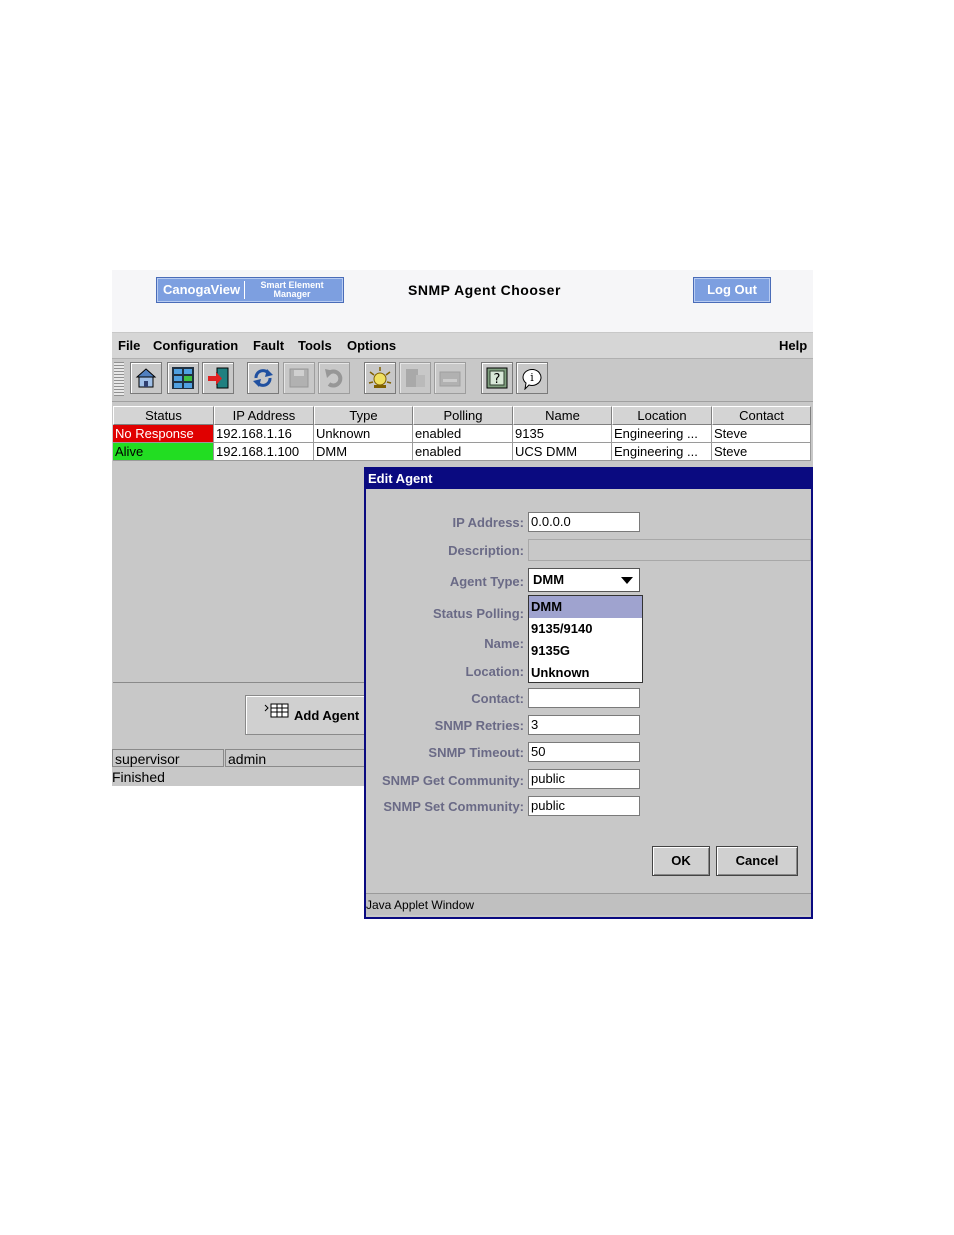  I want to click on ip-label: IP Address:, so click(488, 522).